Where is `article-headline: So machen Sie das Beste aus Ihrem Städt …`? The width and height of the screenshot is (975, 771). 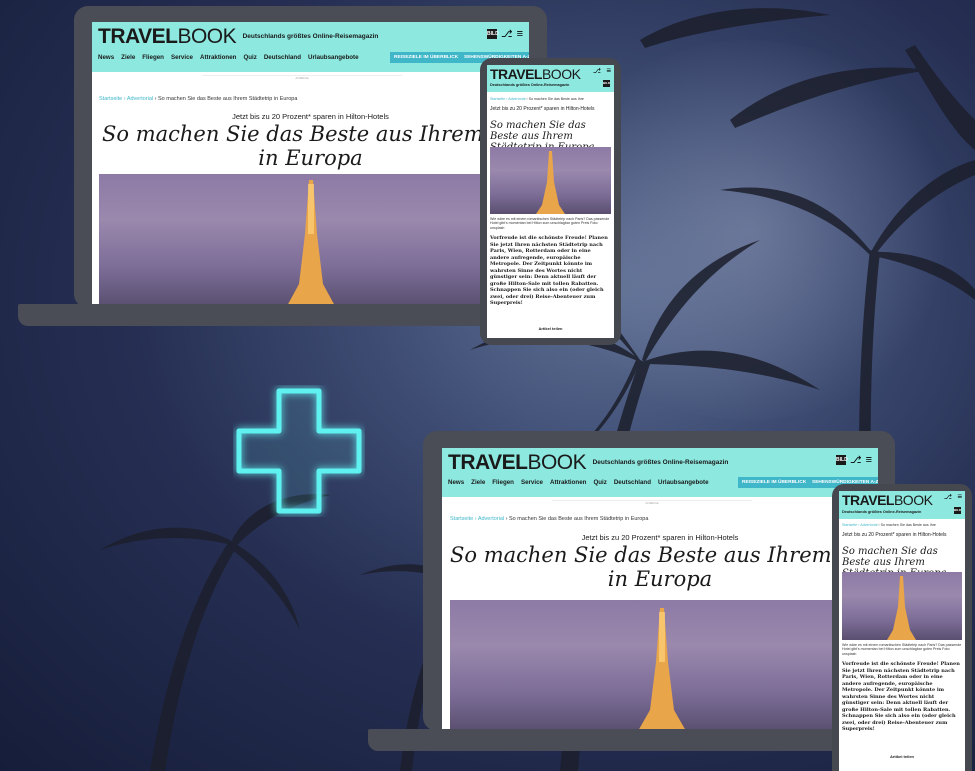 article-headline: So machen Sie das Beste aus Ihrem Städt … is located at coordinates (315, 146).